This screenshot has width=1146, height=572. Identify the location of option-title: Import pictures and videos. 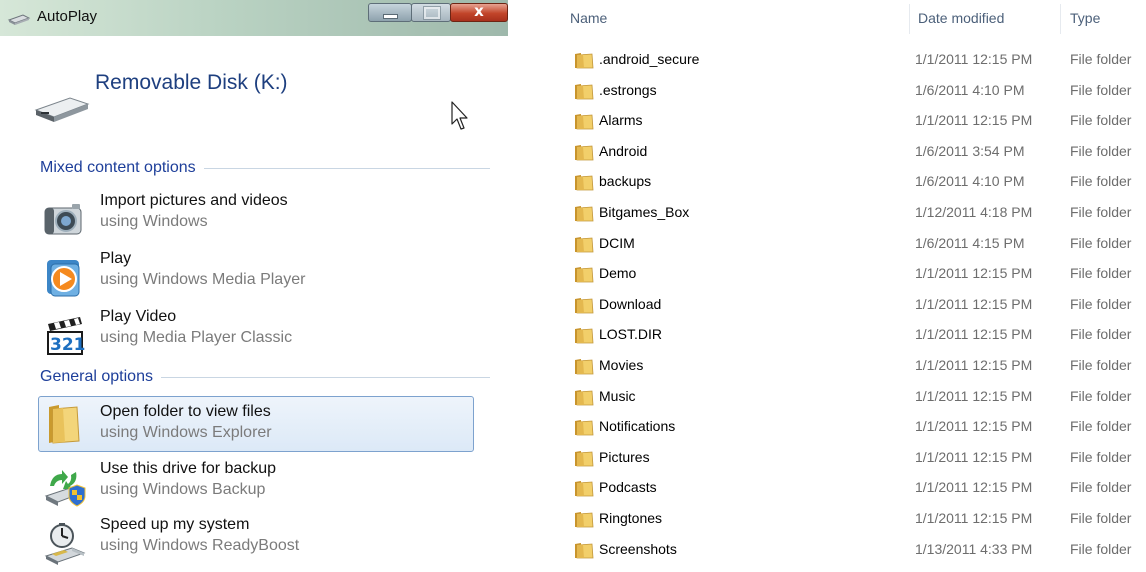
(194, 200).